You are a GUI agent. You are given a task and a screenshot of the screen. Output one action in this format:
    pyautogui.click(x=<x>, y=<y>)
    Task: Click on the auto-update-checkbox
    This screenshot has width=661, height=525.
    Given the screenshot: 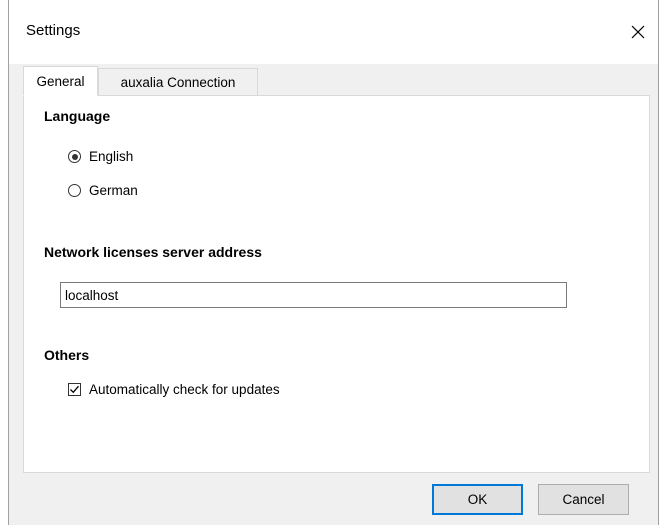 What is the action you would take?
    pyautogui.click(x=74, y=389)
    